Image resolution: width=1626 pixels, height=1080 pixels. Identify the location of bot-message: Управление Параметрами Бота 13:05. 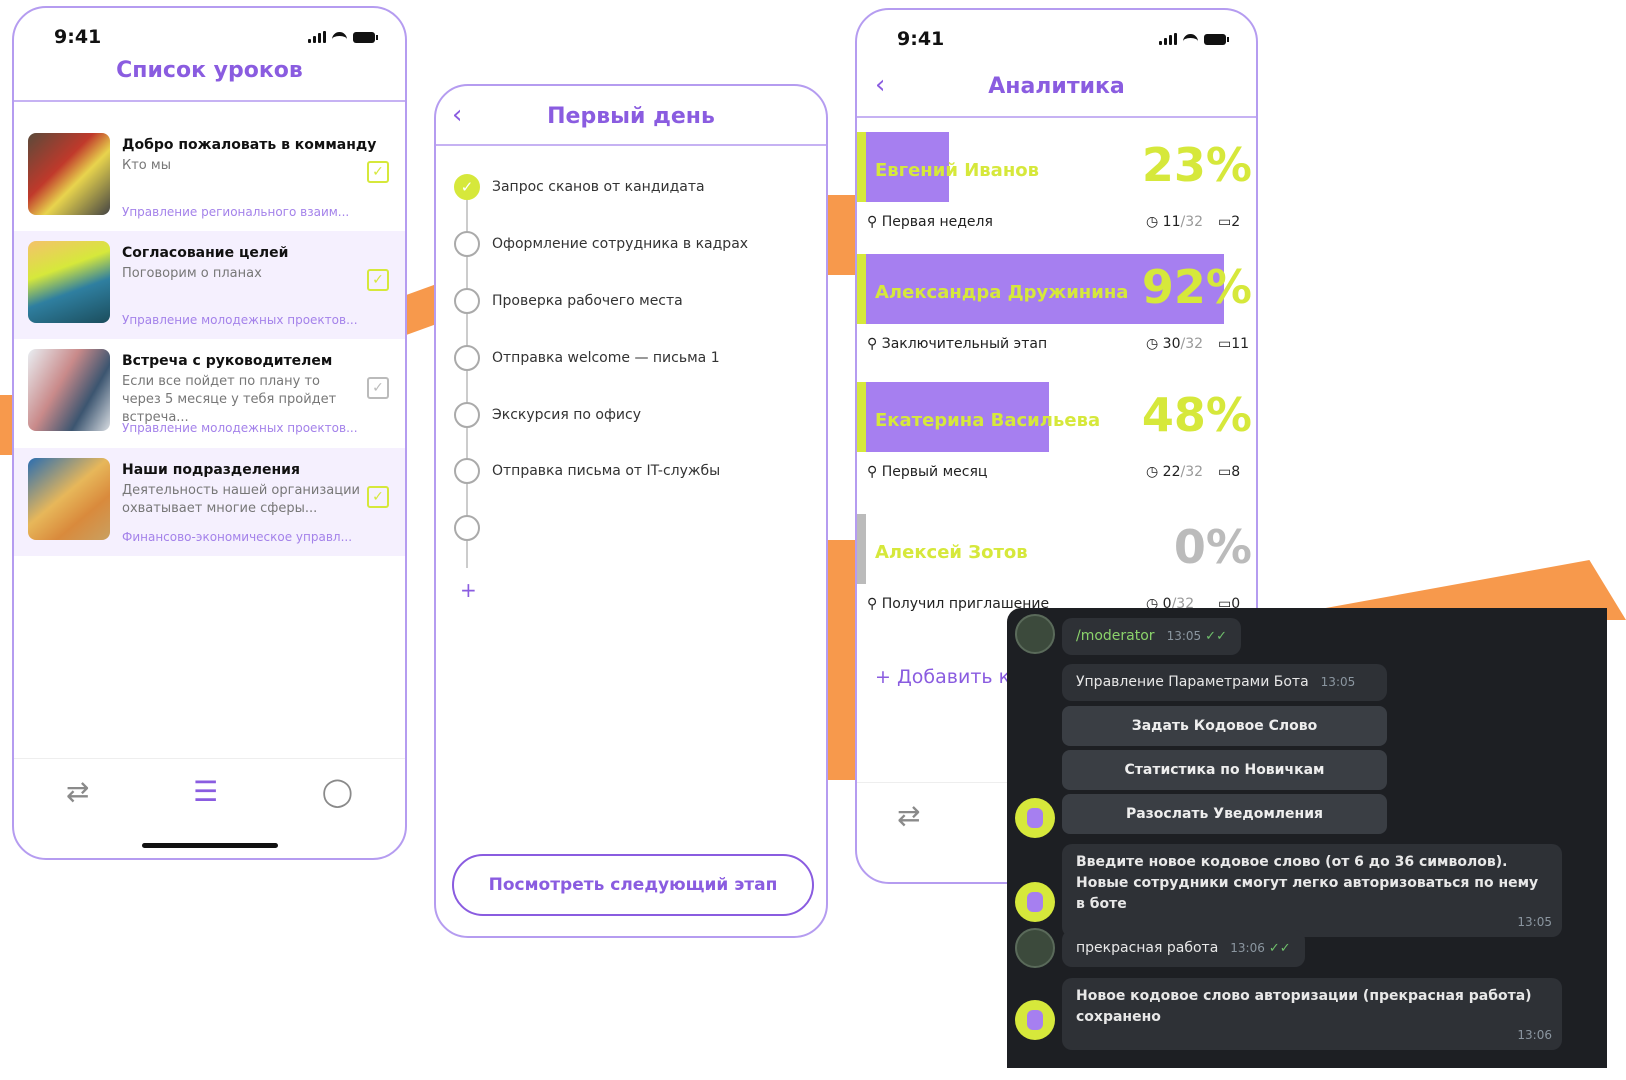
(1224, 682).